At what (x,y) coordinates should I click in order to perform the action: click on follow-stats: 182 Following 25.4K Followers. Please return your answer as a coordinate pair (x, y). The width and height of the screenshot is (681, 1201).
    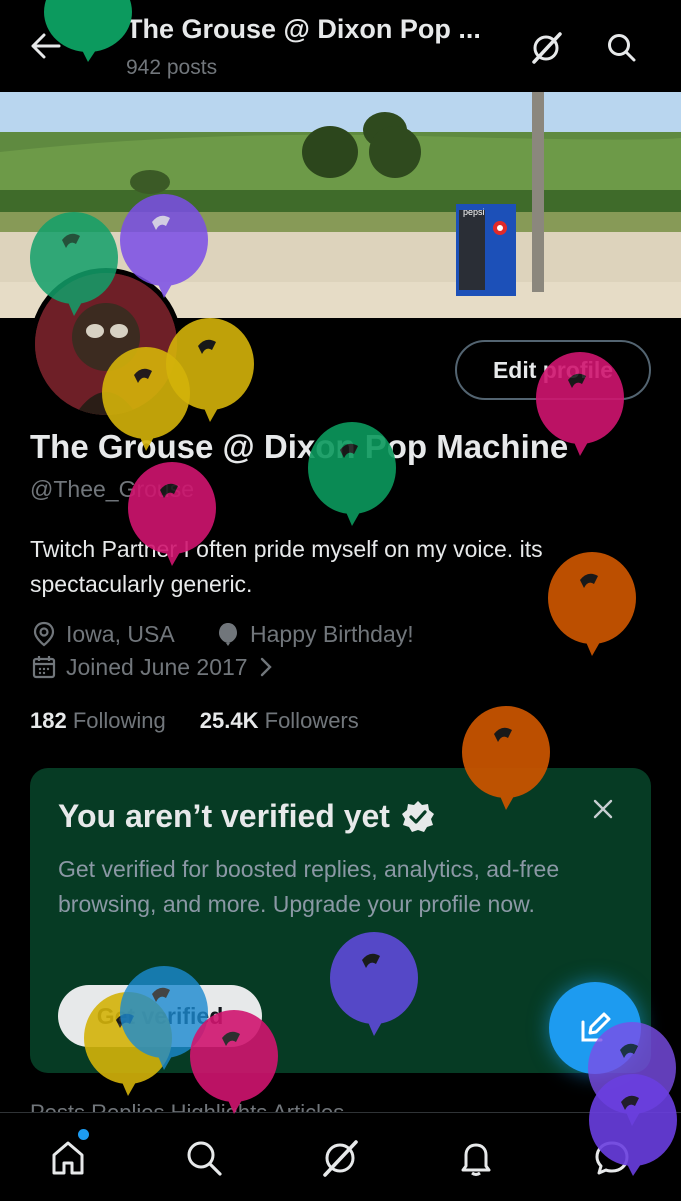
    Looking at the image, I should click on (194, 721).